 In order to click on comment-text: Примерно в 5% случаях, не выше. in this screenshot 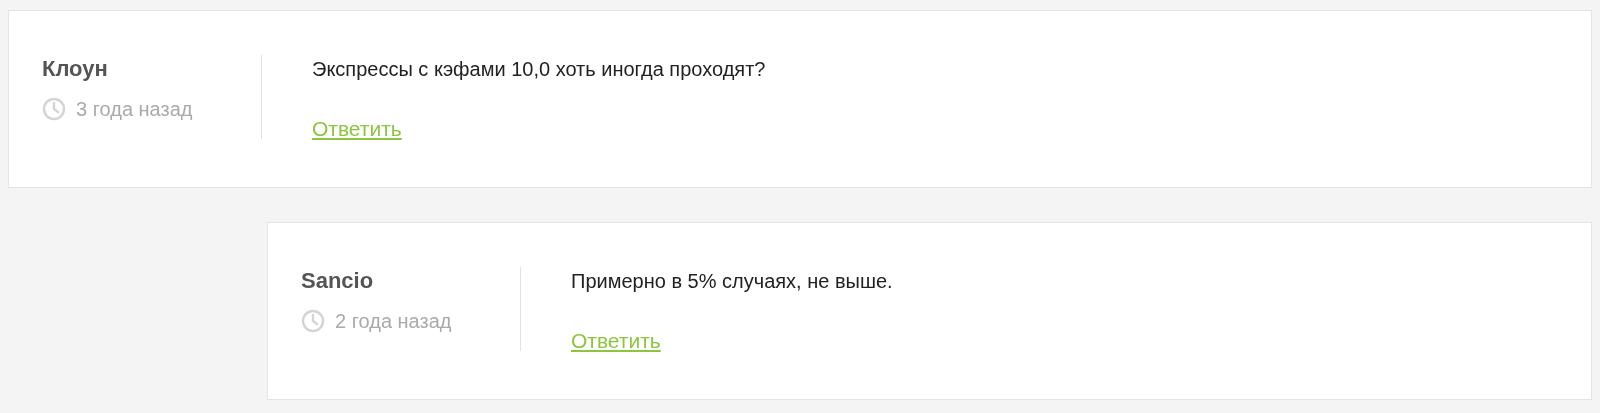, I will do `click(732, 281)`.